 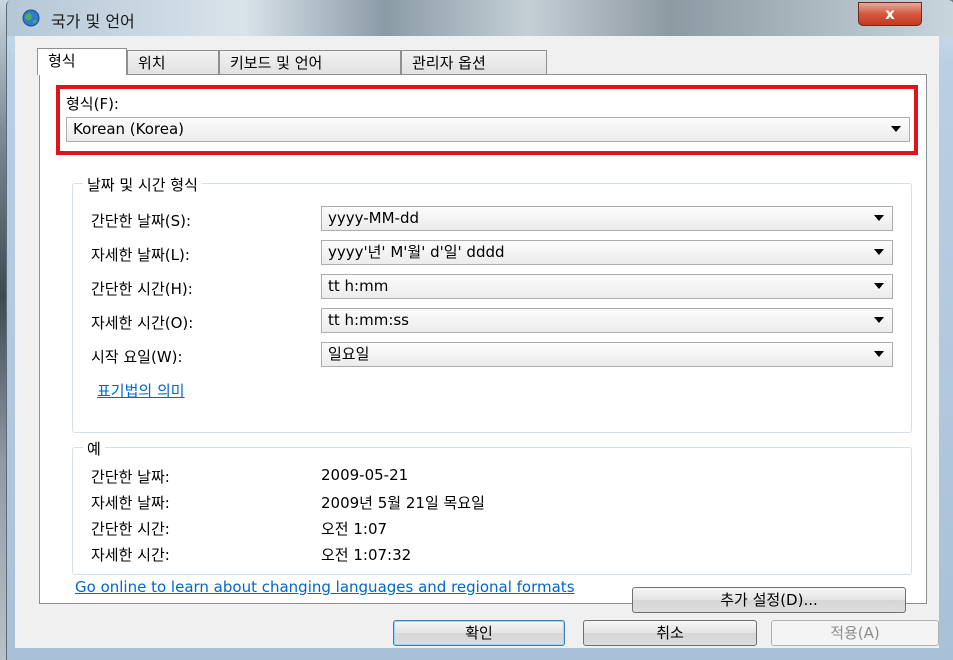 What do you see at coordinates (607, 286) in the screenshot?
I see `short-time-dropdown: tt h:mm` at bounding box center [607, 286].